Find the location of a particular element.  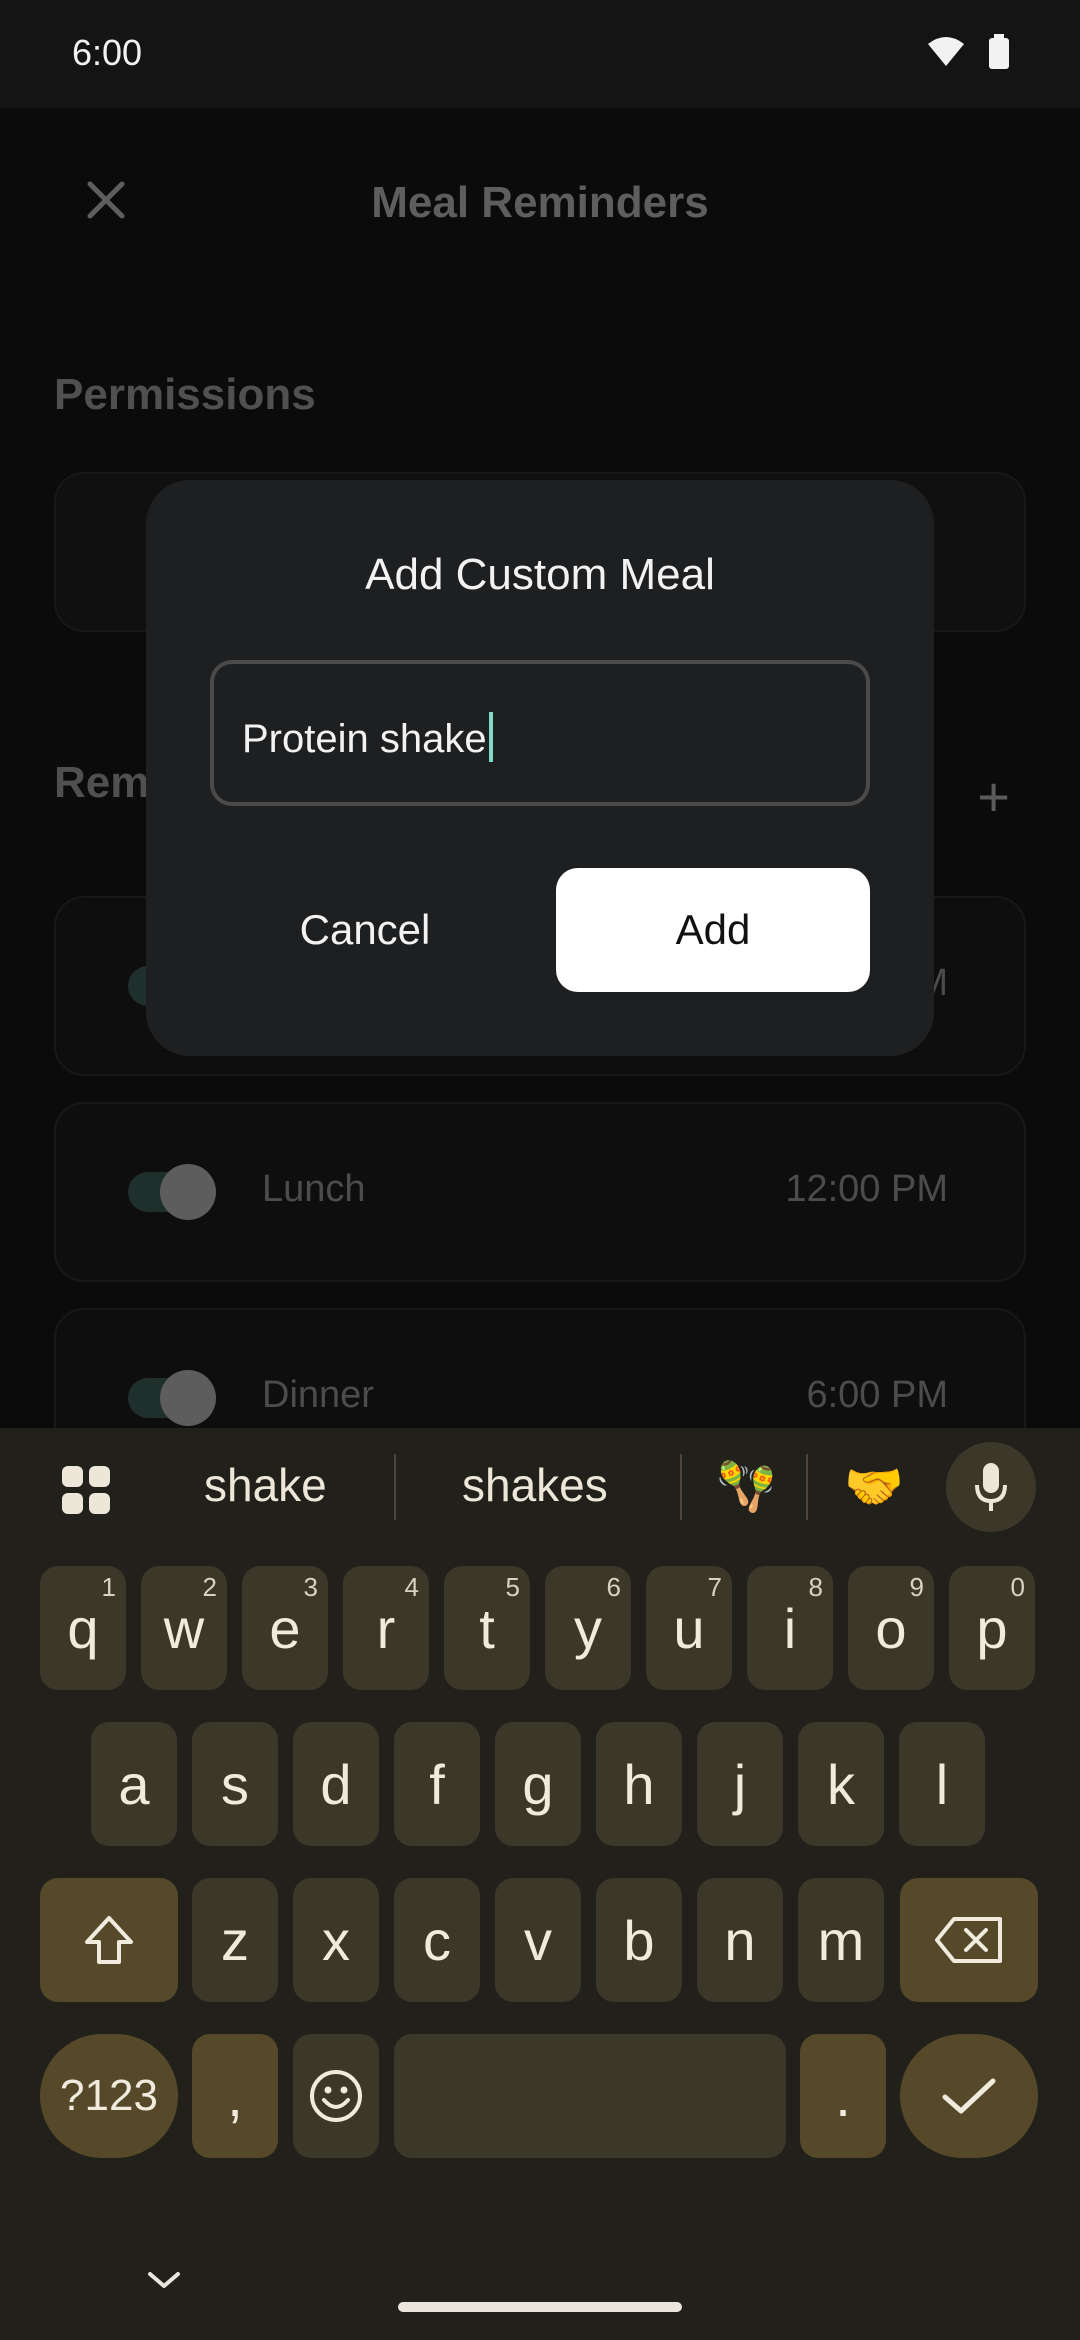

status-time: 6:00 is located at coordinates (107, 52).